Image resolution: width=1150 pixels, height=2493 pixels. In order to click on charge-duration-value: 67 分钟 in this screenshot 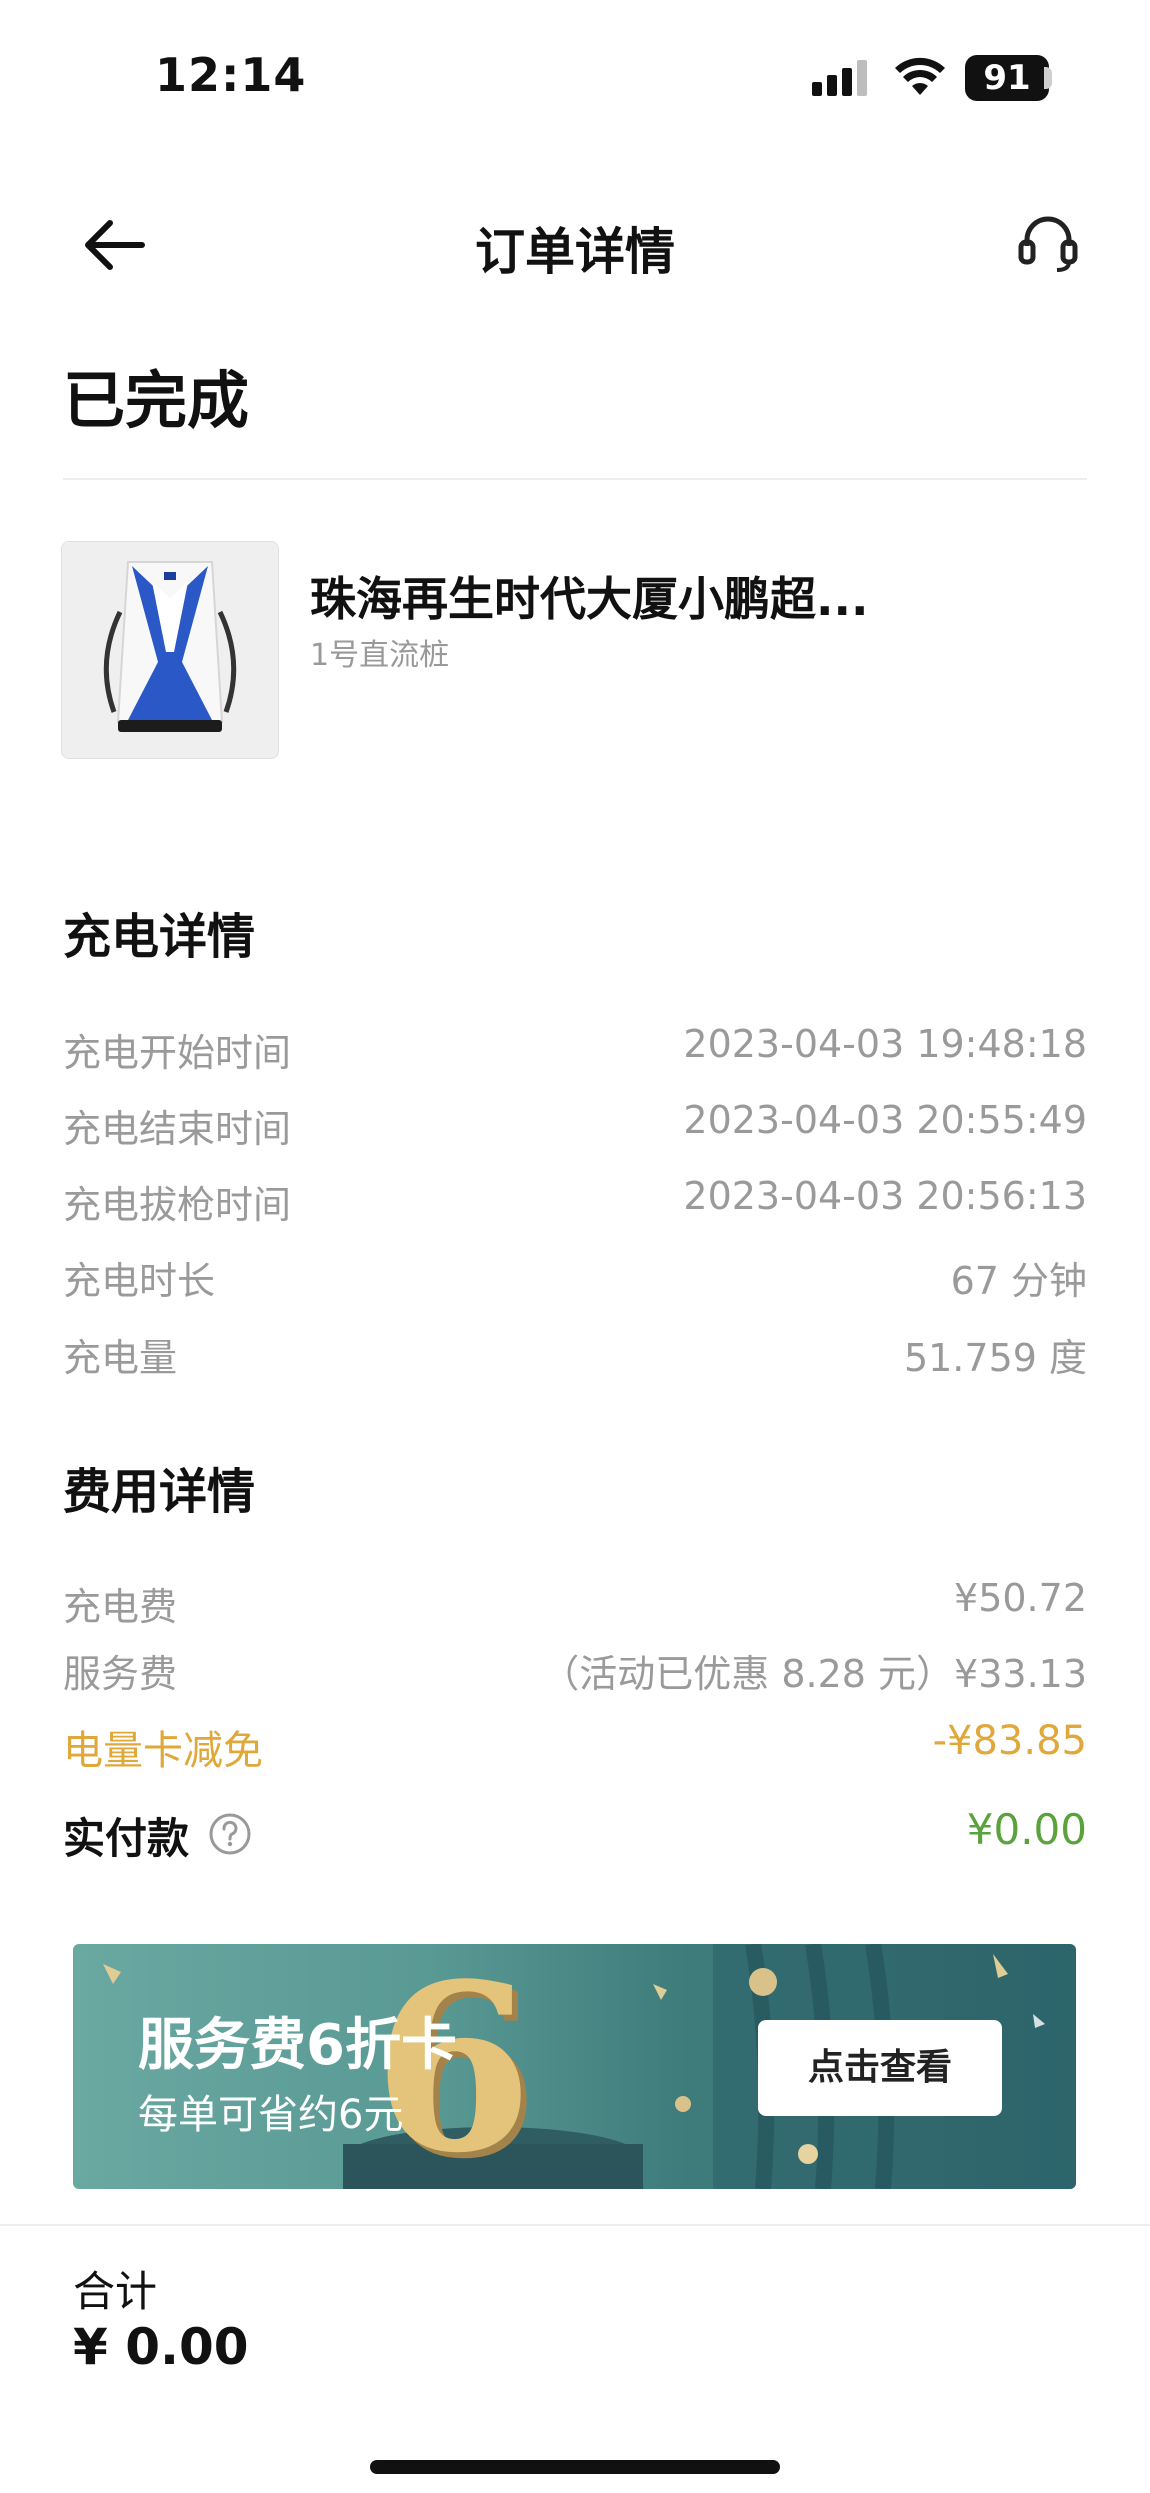, I will do `click(1018, 1281)`.